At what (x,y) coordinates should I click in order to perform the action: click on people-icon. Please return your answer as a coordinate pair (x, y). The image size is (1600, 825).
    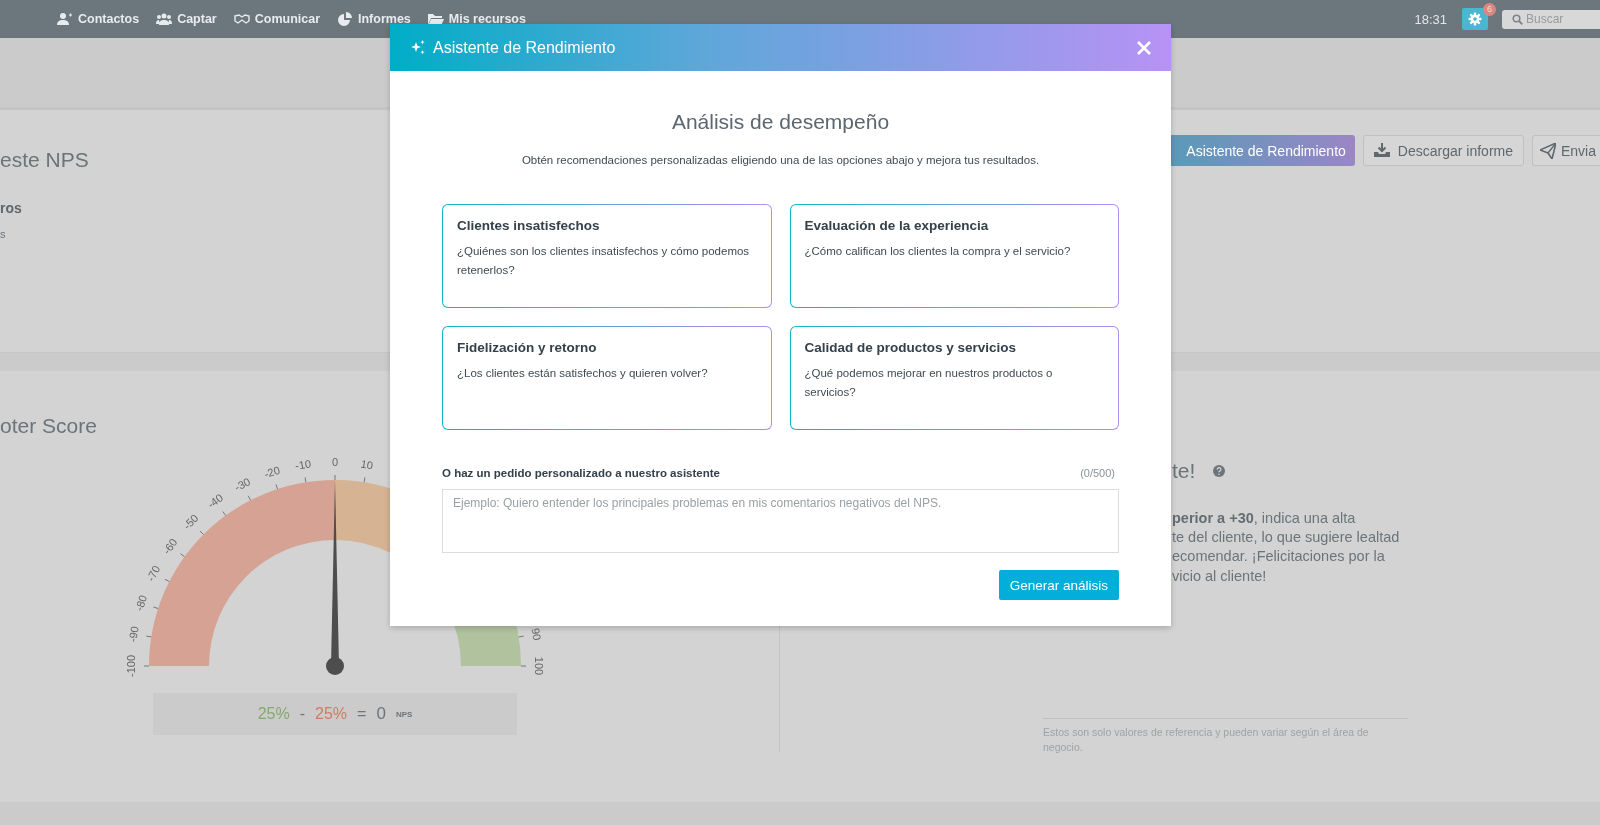
    Looking at the image, I should click on (164, 19).